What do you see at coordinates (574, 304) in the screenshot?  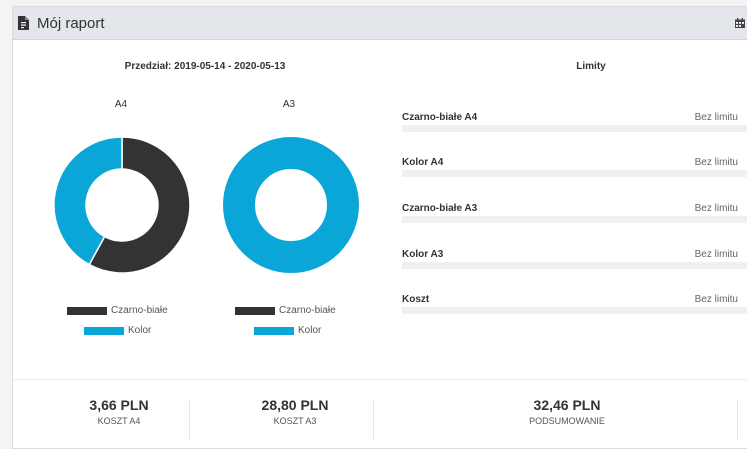 I see `limit-row-cost: Koszt Bez limitu` at bounding box center [574, 304].